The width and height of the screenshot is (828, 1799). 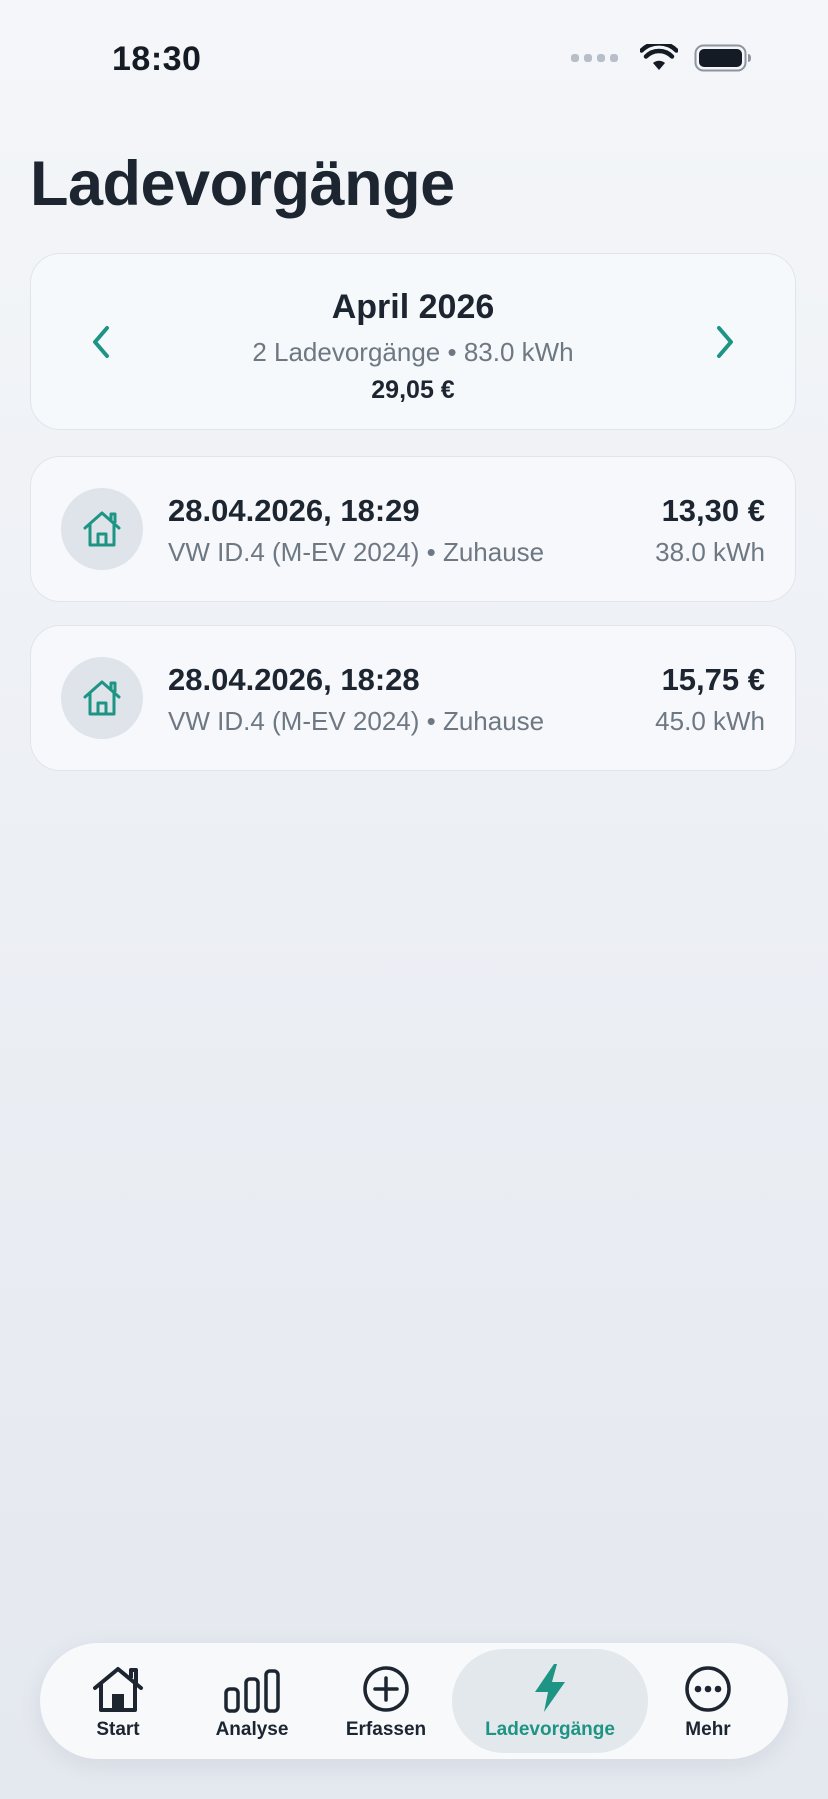 I want to click on tab-erfassen: Erfassen, so click(x=386, y=1701).